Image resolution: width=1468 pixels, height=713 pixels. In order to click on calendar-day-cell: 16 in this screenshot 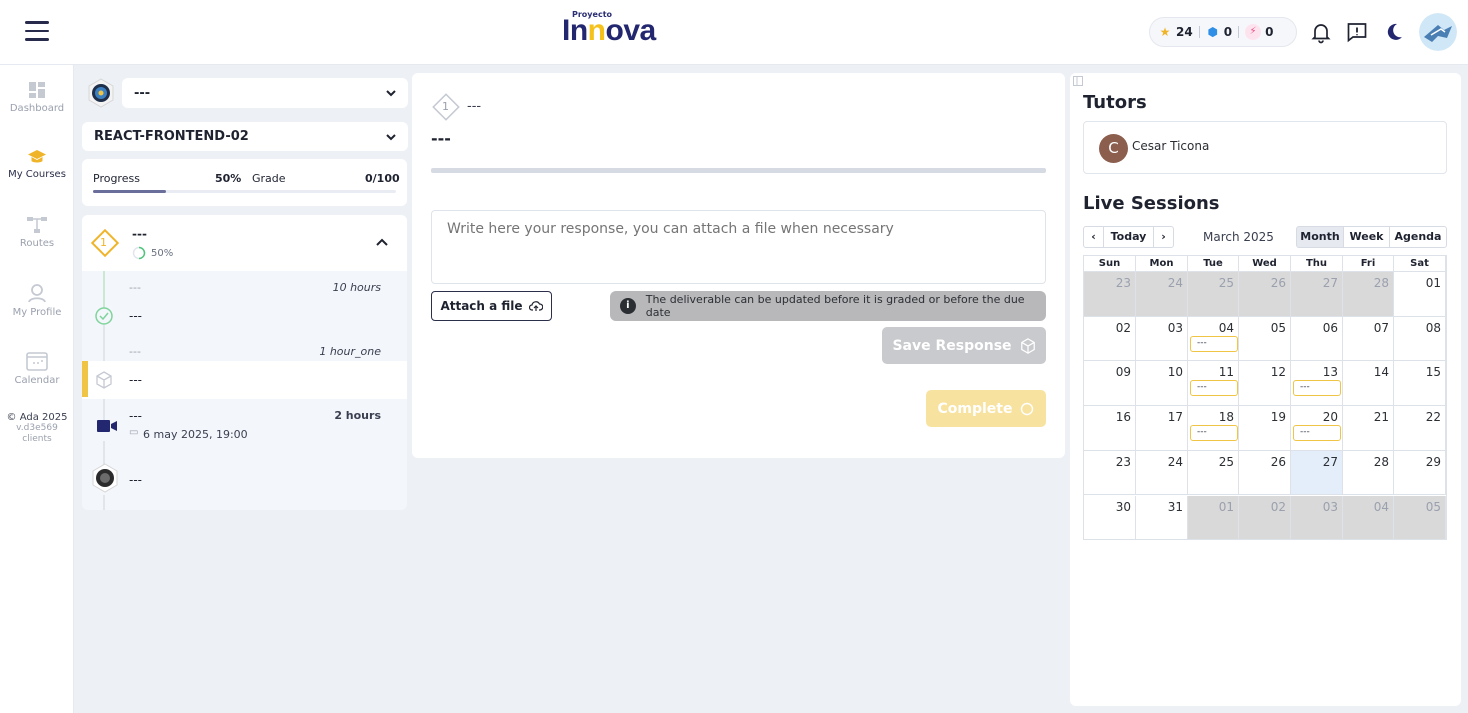, I will do `click(1110, 428)`.